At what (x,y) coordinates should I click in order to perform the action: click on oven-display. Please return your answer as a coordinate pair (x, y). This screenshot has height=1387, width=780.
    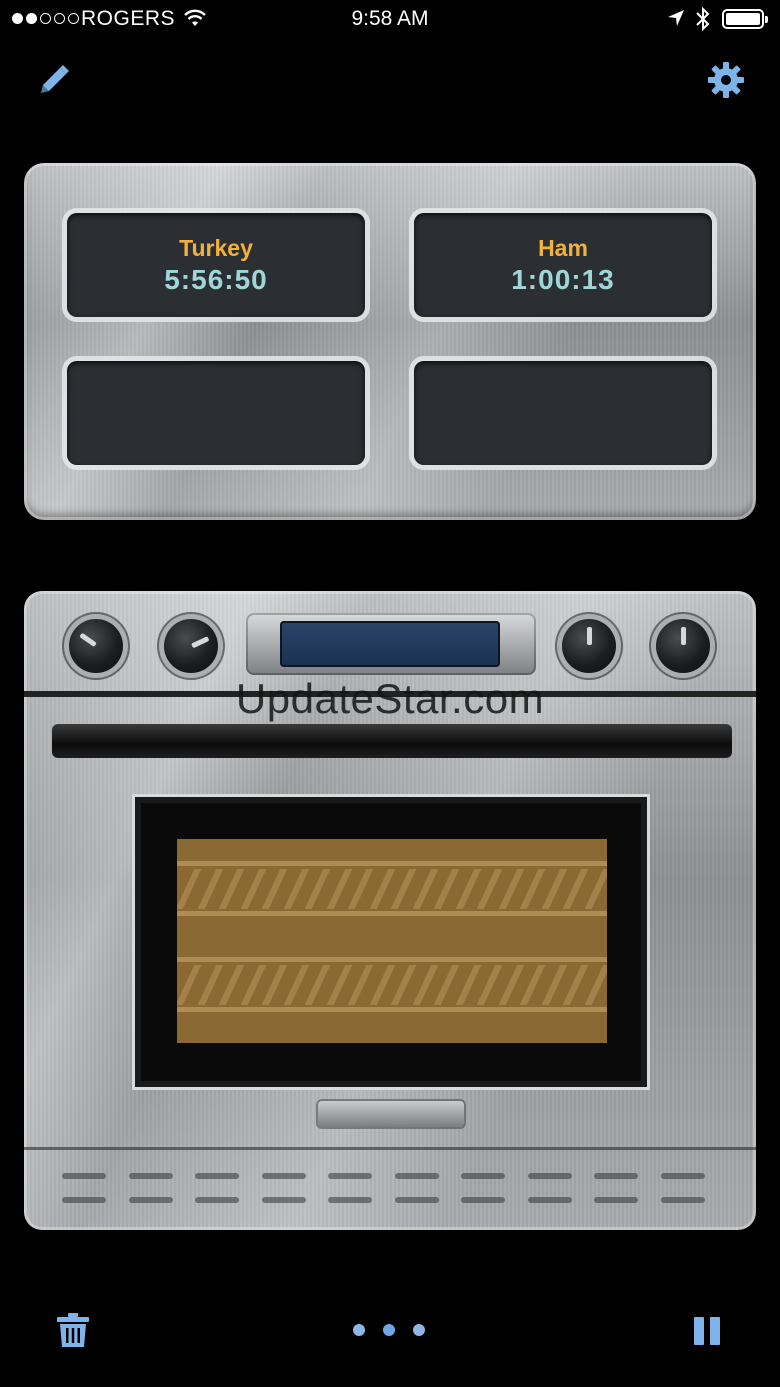
    Looking at the image, I should click on (390, 644).